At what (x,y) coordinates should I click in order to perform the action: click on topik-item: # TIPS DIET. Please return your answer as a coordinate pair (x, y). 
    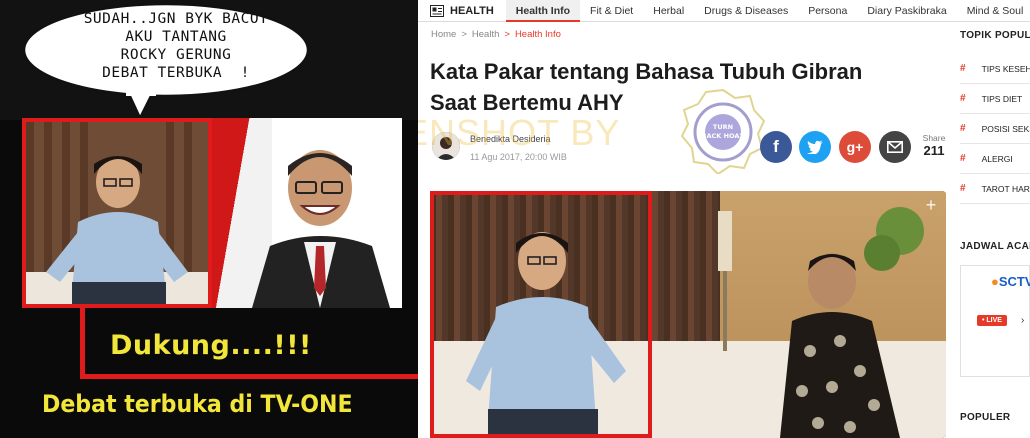
    Looking at the image, I should click on (995, 99).